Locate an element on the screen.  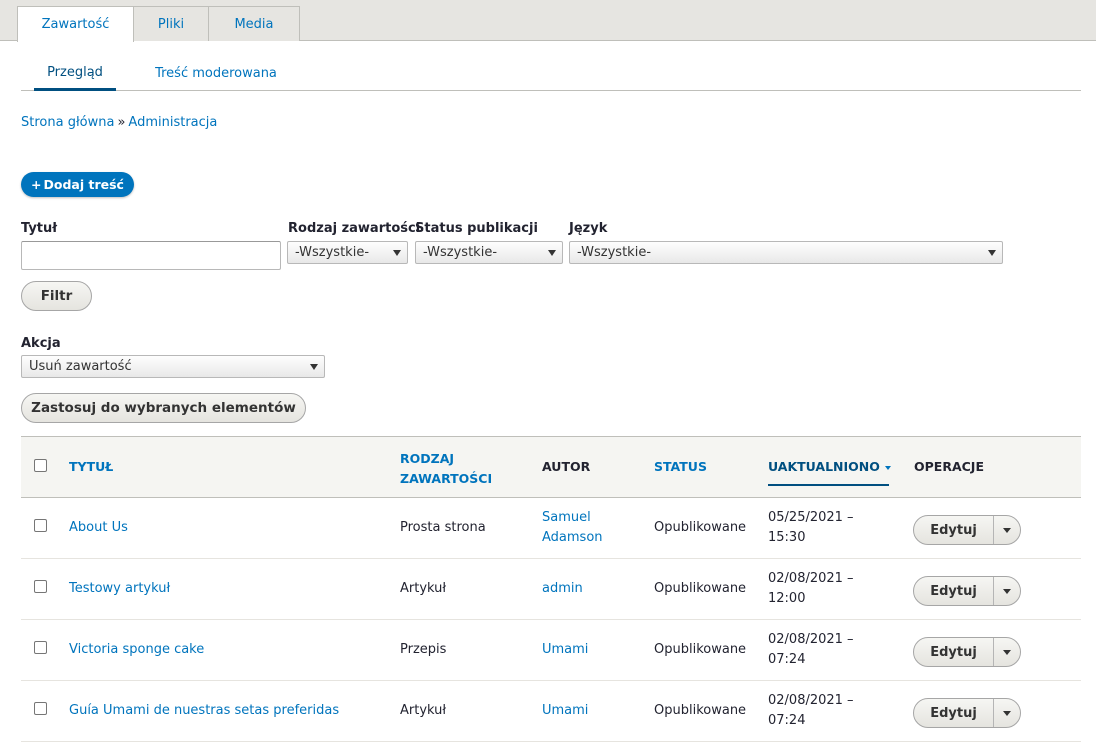
row-title-link: Victoria sponge cake is located at coordinates (136, 650).